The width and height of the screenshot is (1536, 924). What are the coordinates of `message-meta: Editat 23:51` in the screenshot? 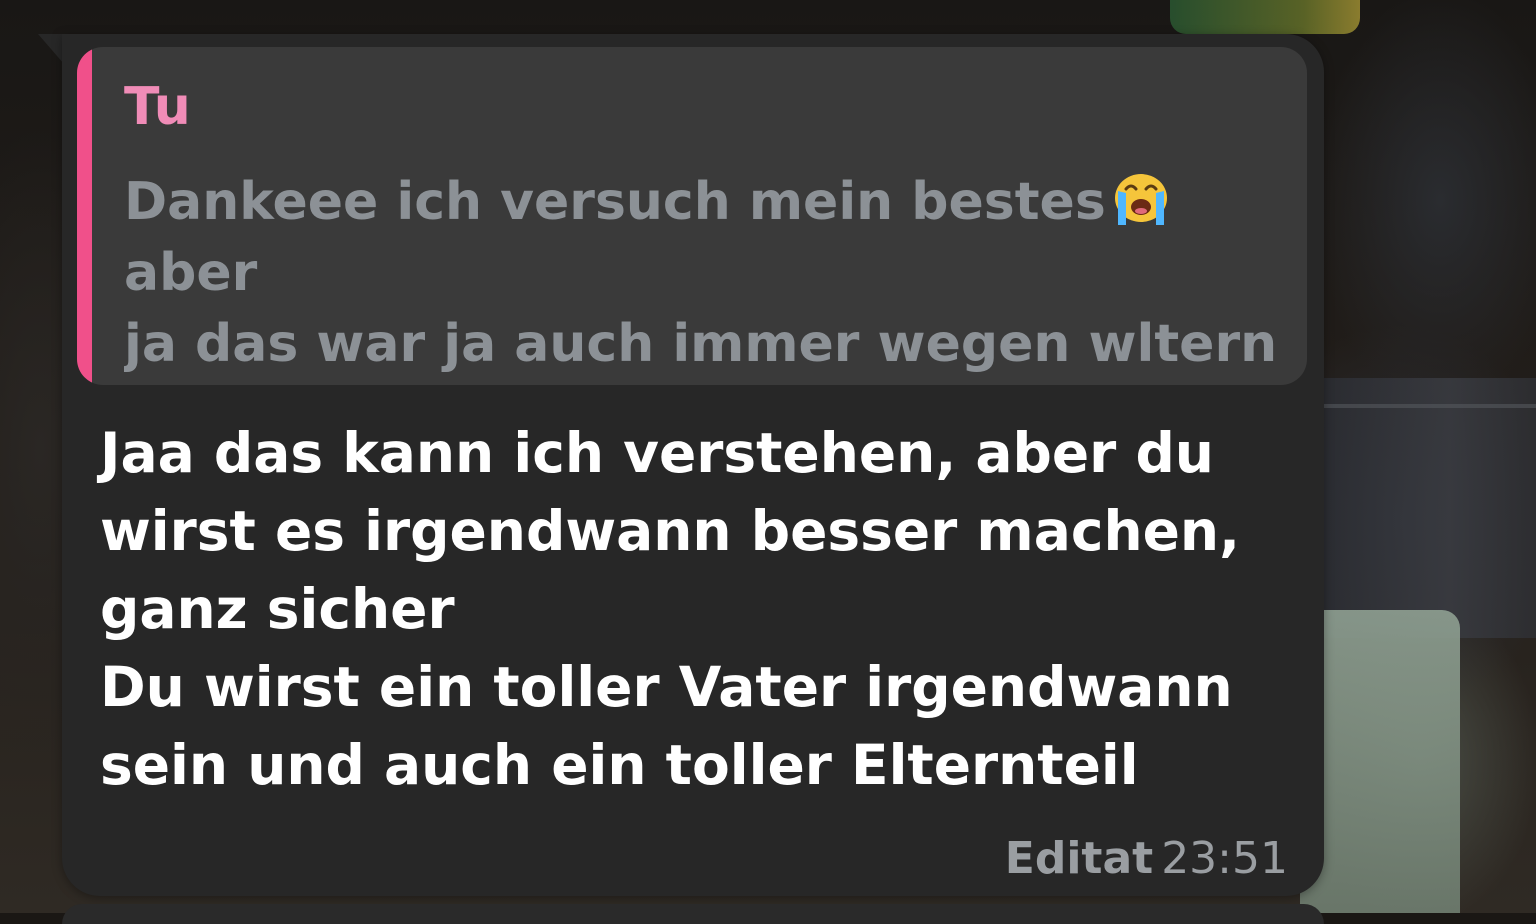 It's located at (1146, 859).